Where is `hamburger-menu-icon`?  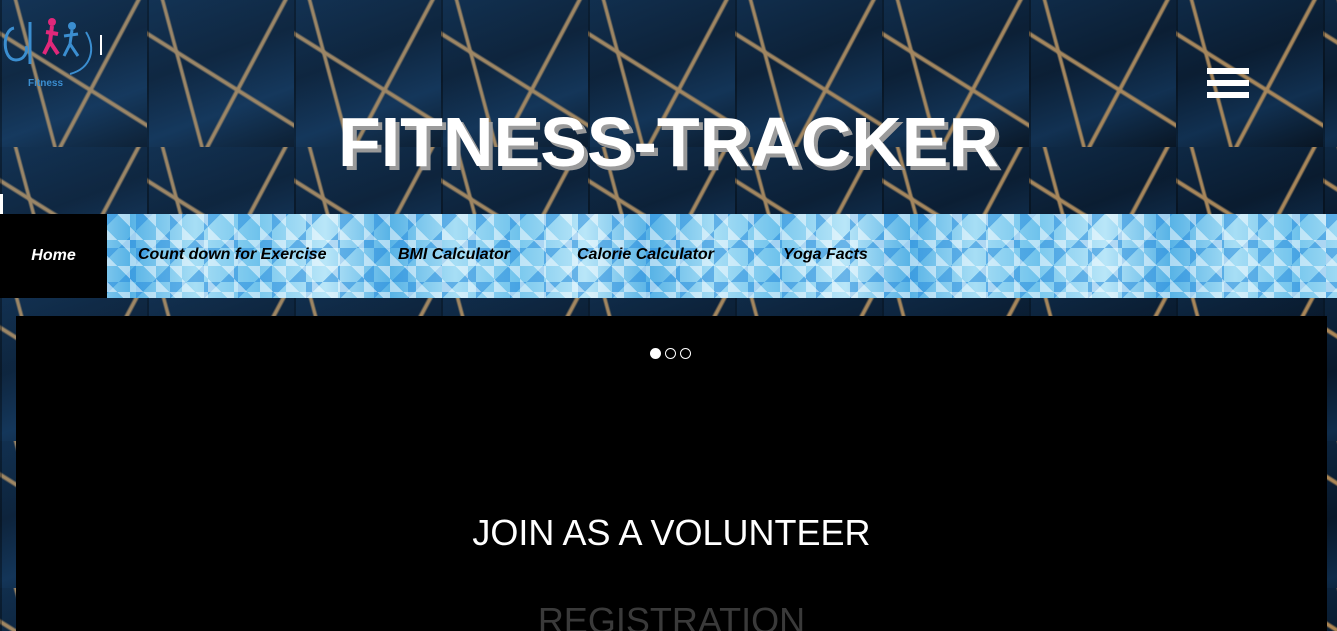
hamburger-menu-icon is located at coordinates (1228, 85).